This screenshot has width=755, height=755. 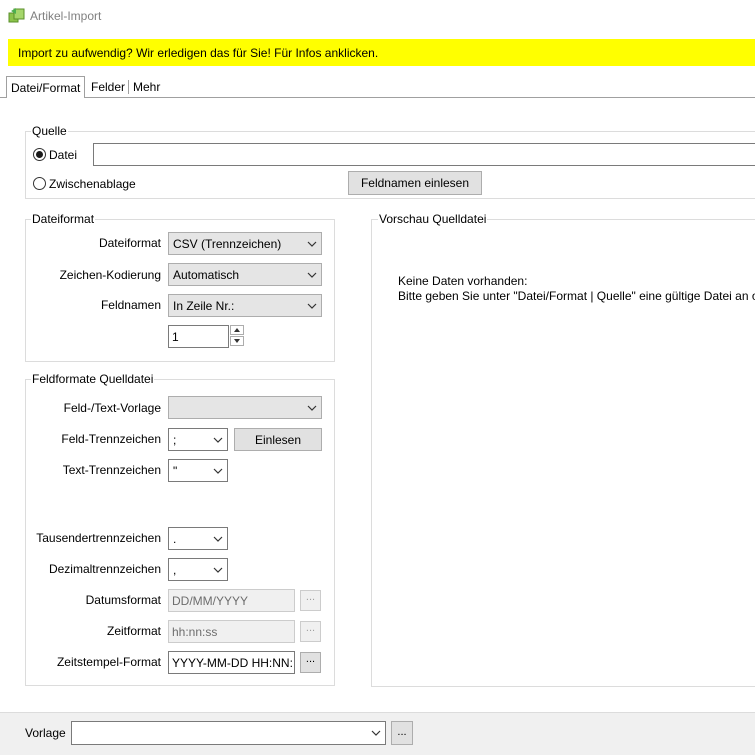 What do you see at coordinates (49, 131) in the screenshot?
I see `quelle-legend: Quelle` at bounding box center [49, 131].